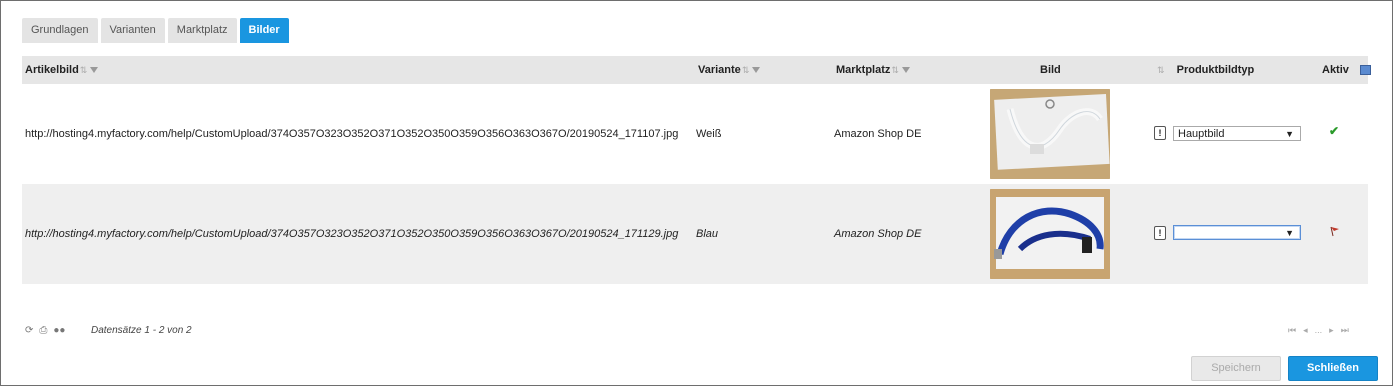  I want to click on refresh-icon: ⟳, so click(29, 330).